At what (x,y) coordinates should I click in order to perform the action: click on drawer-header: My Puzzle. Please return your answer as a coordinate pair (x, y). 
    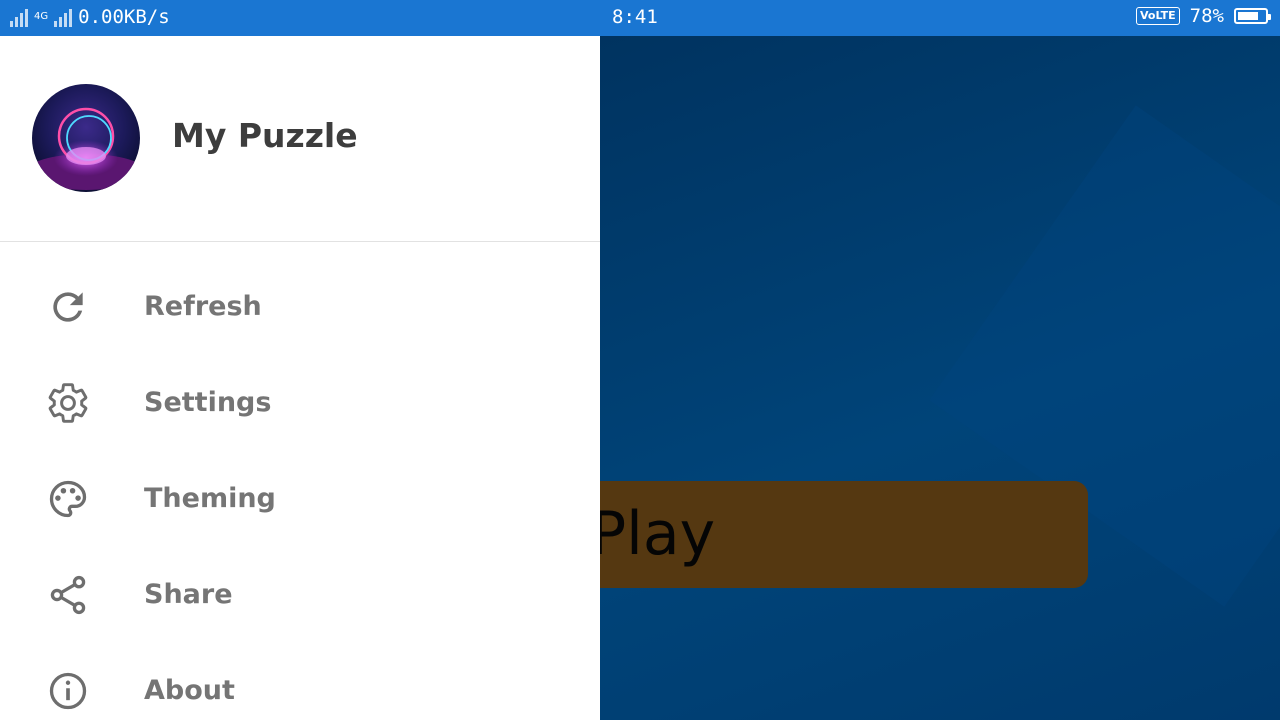
    Looking at the image, I should click on (300, 139).